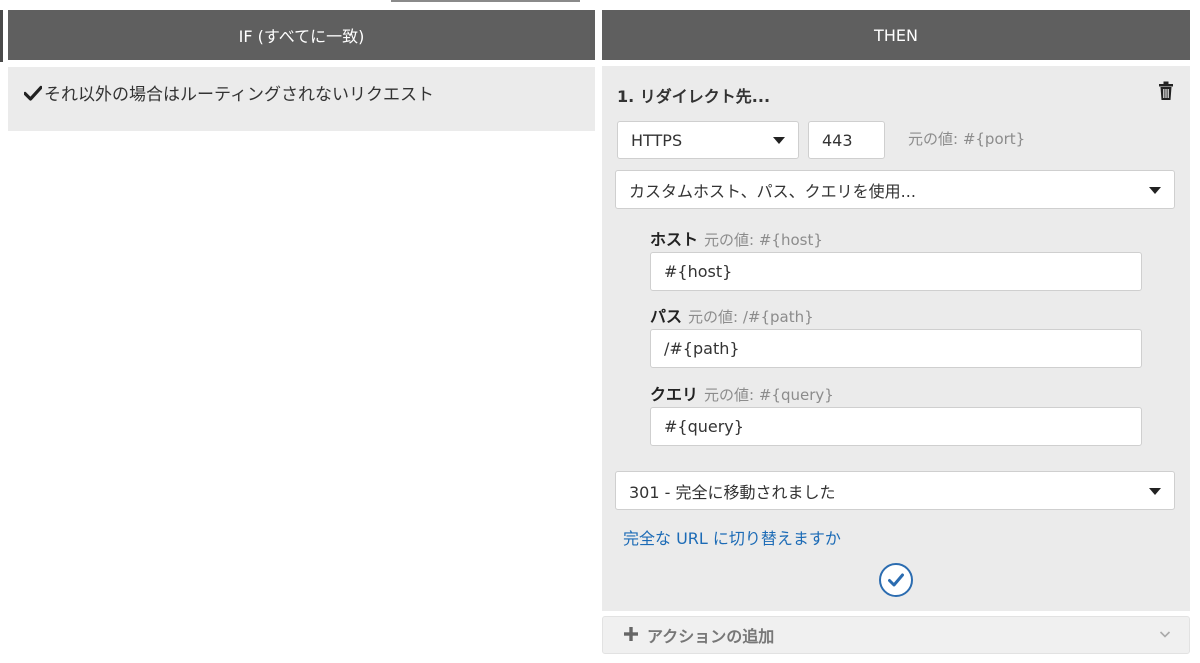 The height and width of the screenshot is (663, 1200). I want to click on query-label: クエリ 元の値: #{query}, so click(742, 393).